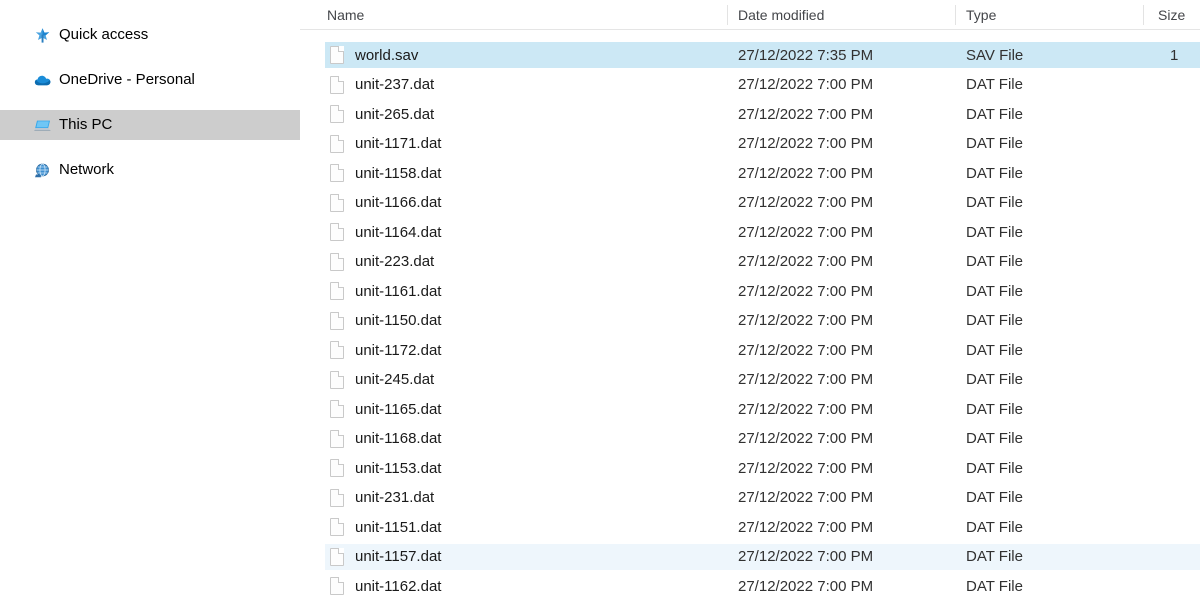 This screenshot has width=1200, height=600. What do you see at coordinates (398, 232) in the screenshot?
I see `cell-name: unit-1164.dat` at bounding box center [398, 232].